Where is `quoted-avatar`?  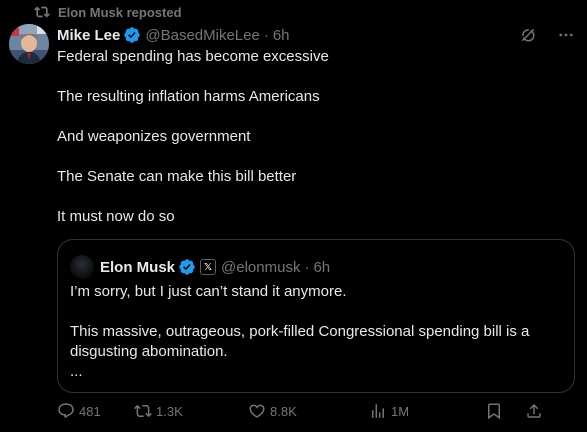
quoted-avatar is located at coordinates (82, 267).